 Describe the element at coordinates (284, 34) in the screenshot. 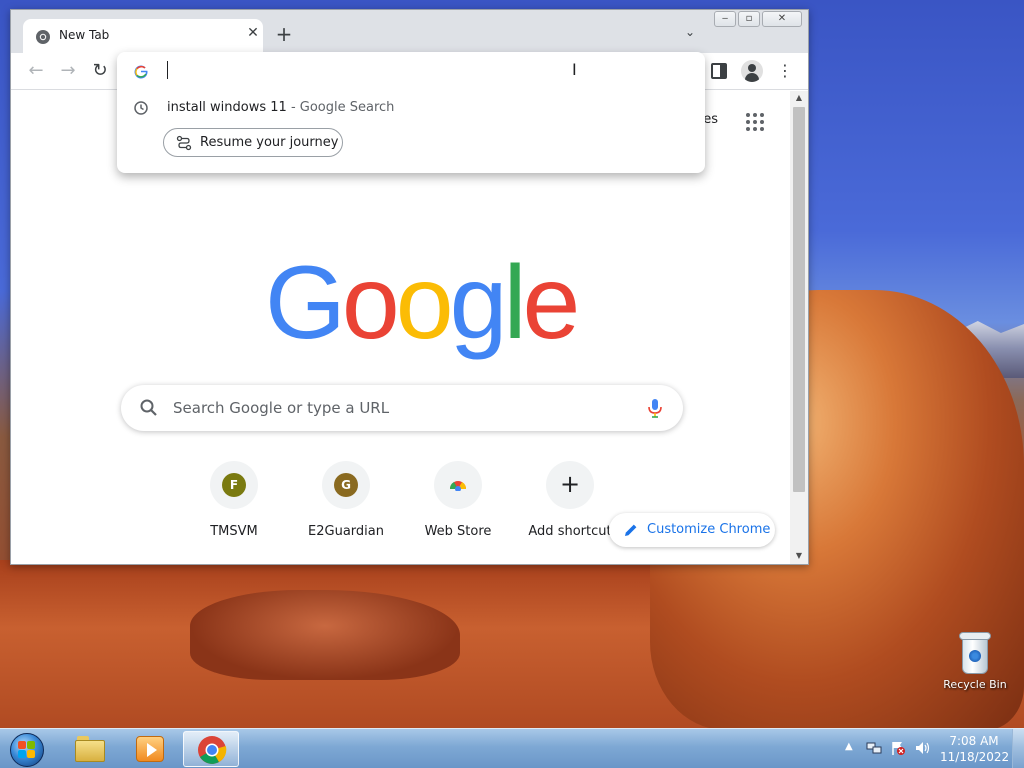

I see `new-tab-button: +` at that location.